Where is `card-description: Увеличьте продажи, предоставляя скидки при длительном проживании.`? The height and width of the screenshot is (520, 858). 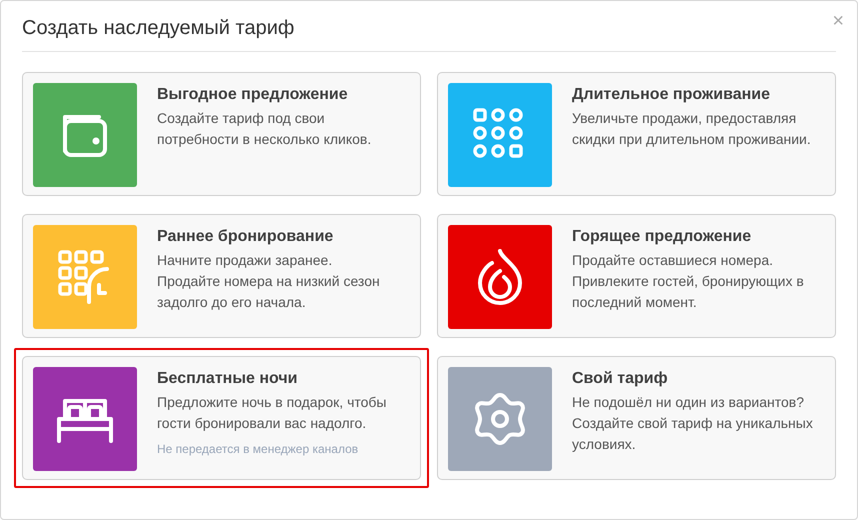
card-description: Увеличьте продажи, предоставляя скидки при длительном проживании. is located at coordinates (692, 129).